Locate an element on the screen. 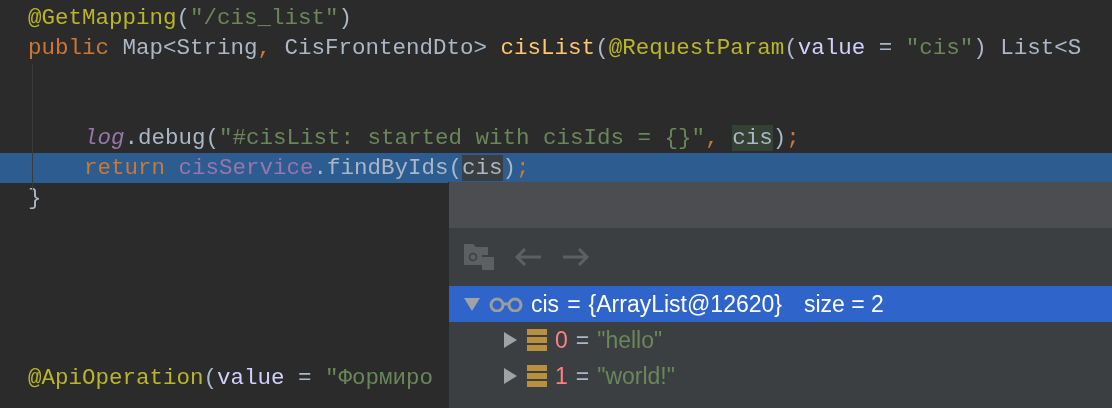  code-token: log is located at coordinates (104, 138).